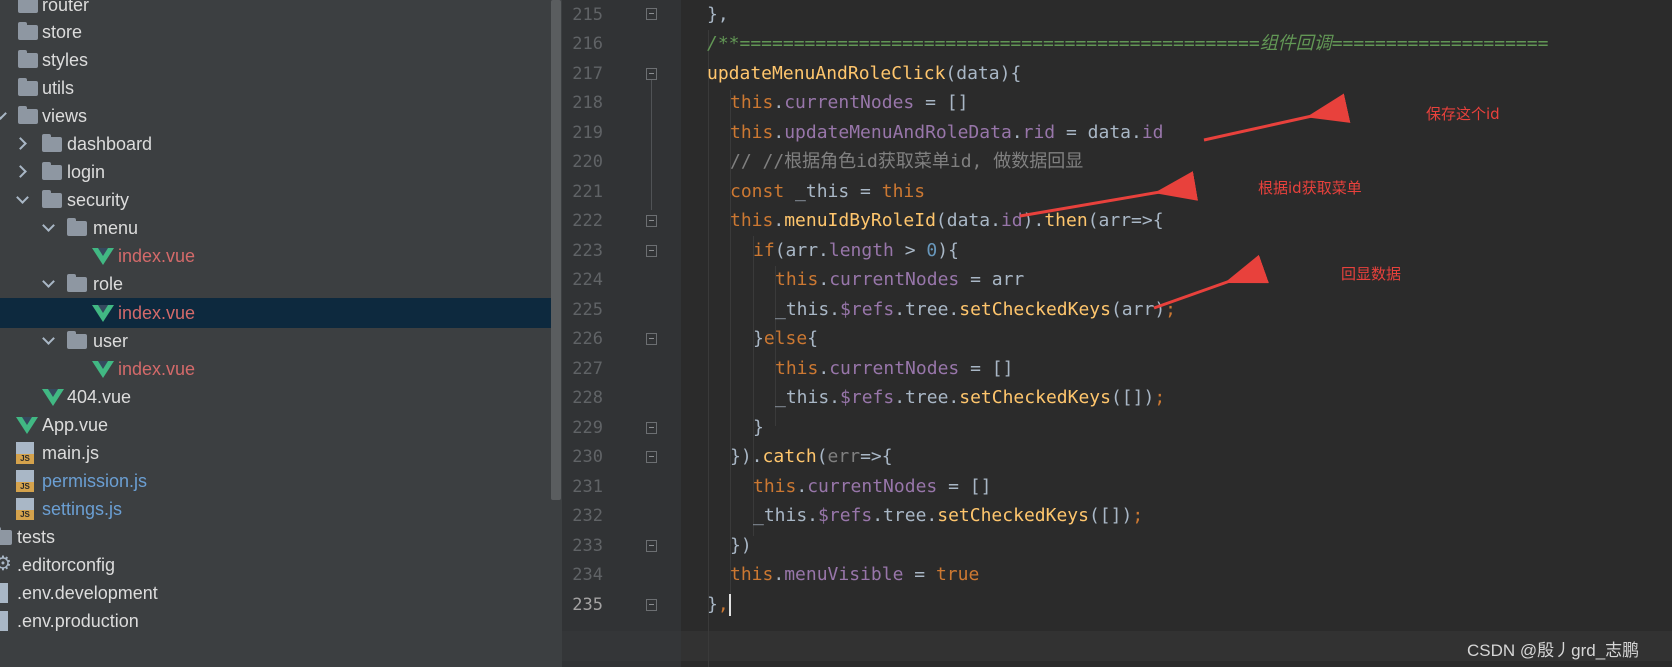 The image size is (1672, 667). I want to click on tree-item-label: main.js, so click(71, 453).